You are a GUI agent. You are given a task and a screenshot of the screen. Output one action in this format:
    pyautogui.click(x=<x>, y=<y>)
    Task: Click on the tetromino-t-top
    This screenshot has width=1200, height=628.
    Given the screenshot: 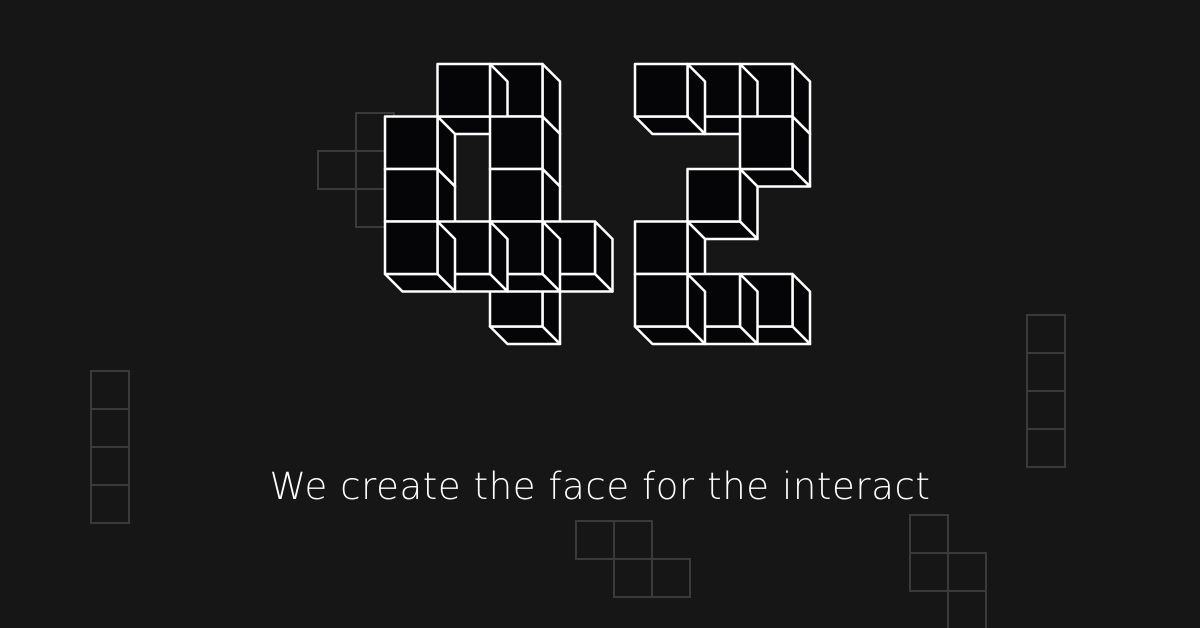 What is the action you would take?
    pyautogui.click(x=356, y=170)
    